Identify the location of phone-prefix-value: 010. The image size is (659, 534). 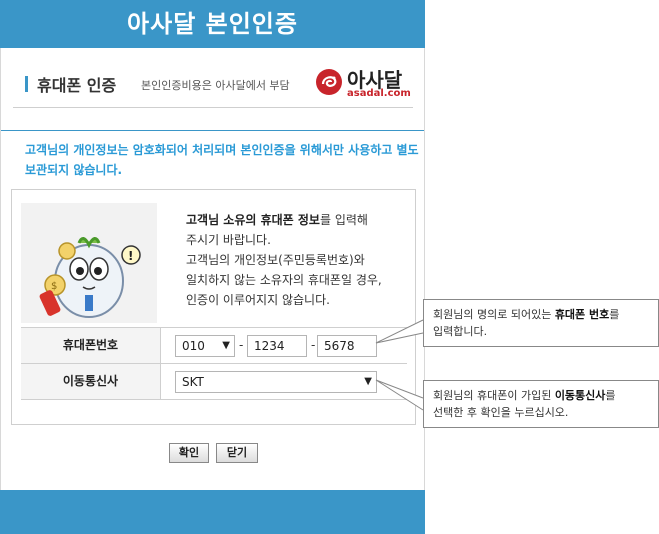
(193, 346).